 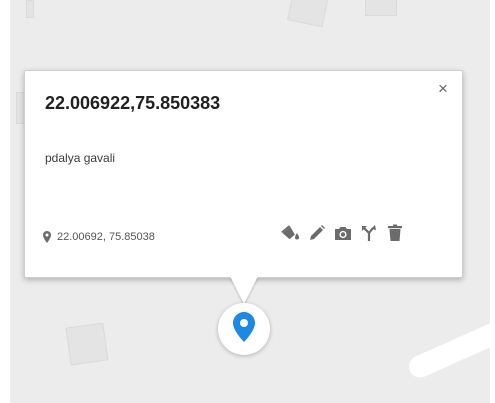 I want to click on location-pin-icon, so click(x=47, y=237).